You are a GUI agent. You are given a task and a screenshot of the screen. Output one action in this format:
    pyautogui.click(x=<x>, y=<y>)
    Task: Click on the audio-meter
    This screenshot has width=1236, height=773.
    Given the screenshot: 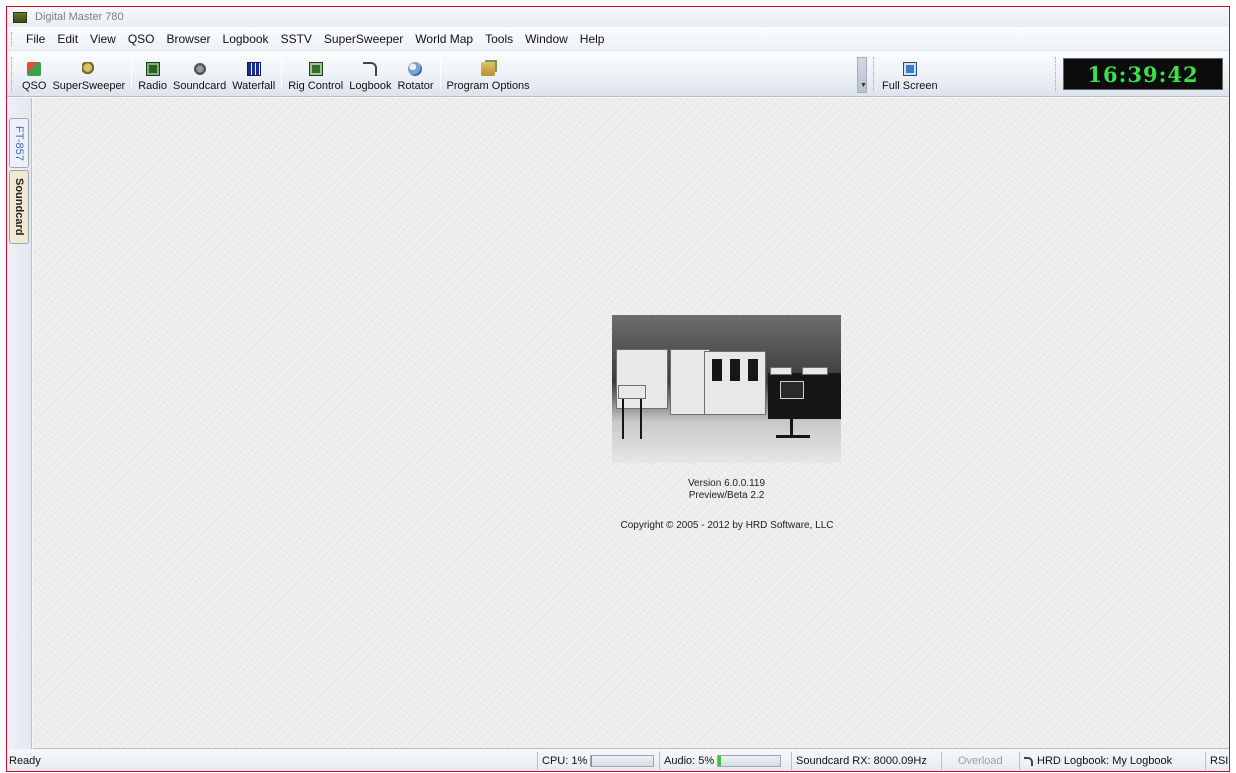 What is the action you would take?
    pyautogui.click(x=749, y=761)
    